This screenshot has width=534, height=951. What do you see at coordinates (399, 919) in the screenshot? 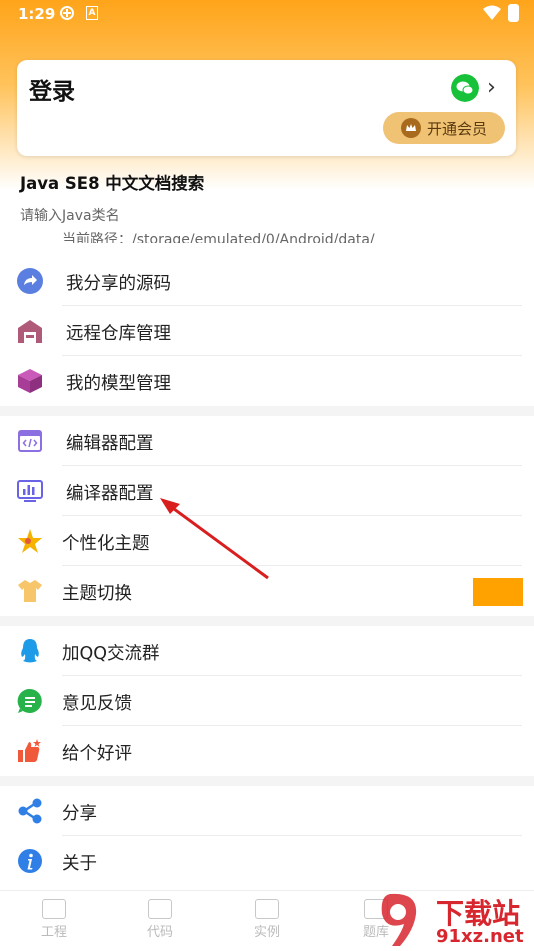
I see `watermark-logo-icon` at bounding box center [399, 919].